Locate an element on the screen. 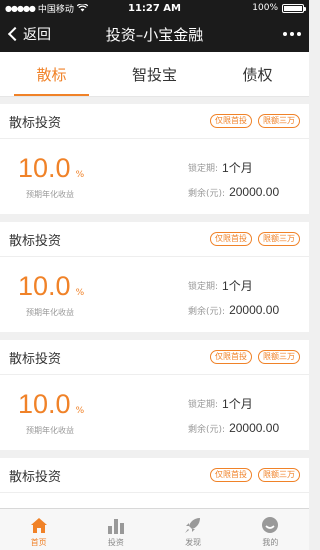 Image resolution: width=320 pixels, height=550 pixels. back-label: 返回 is located at coordinates (37, 35).